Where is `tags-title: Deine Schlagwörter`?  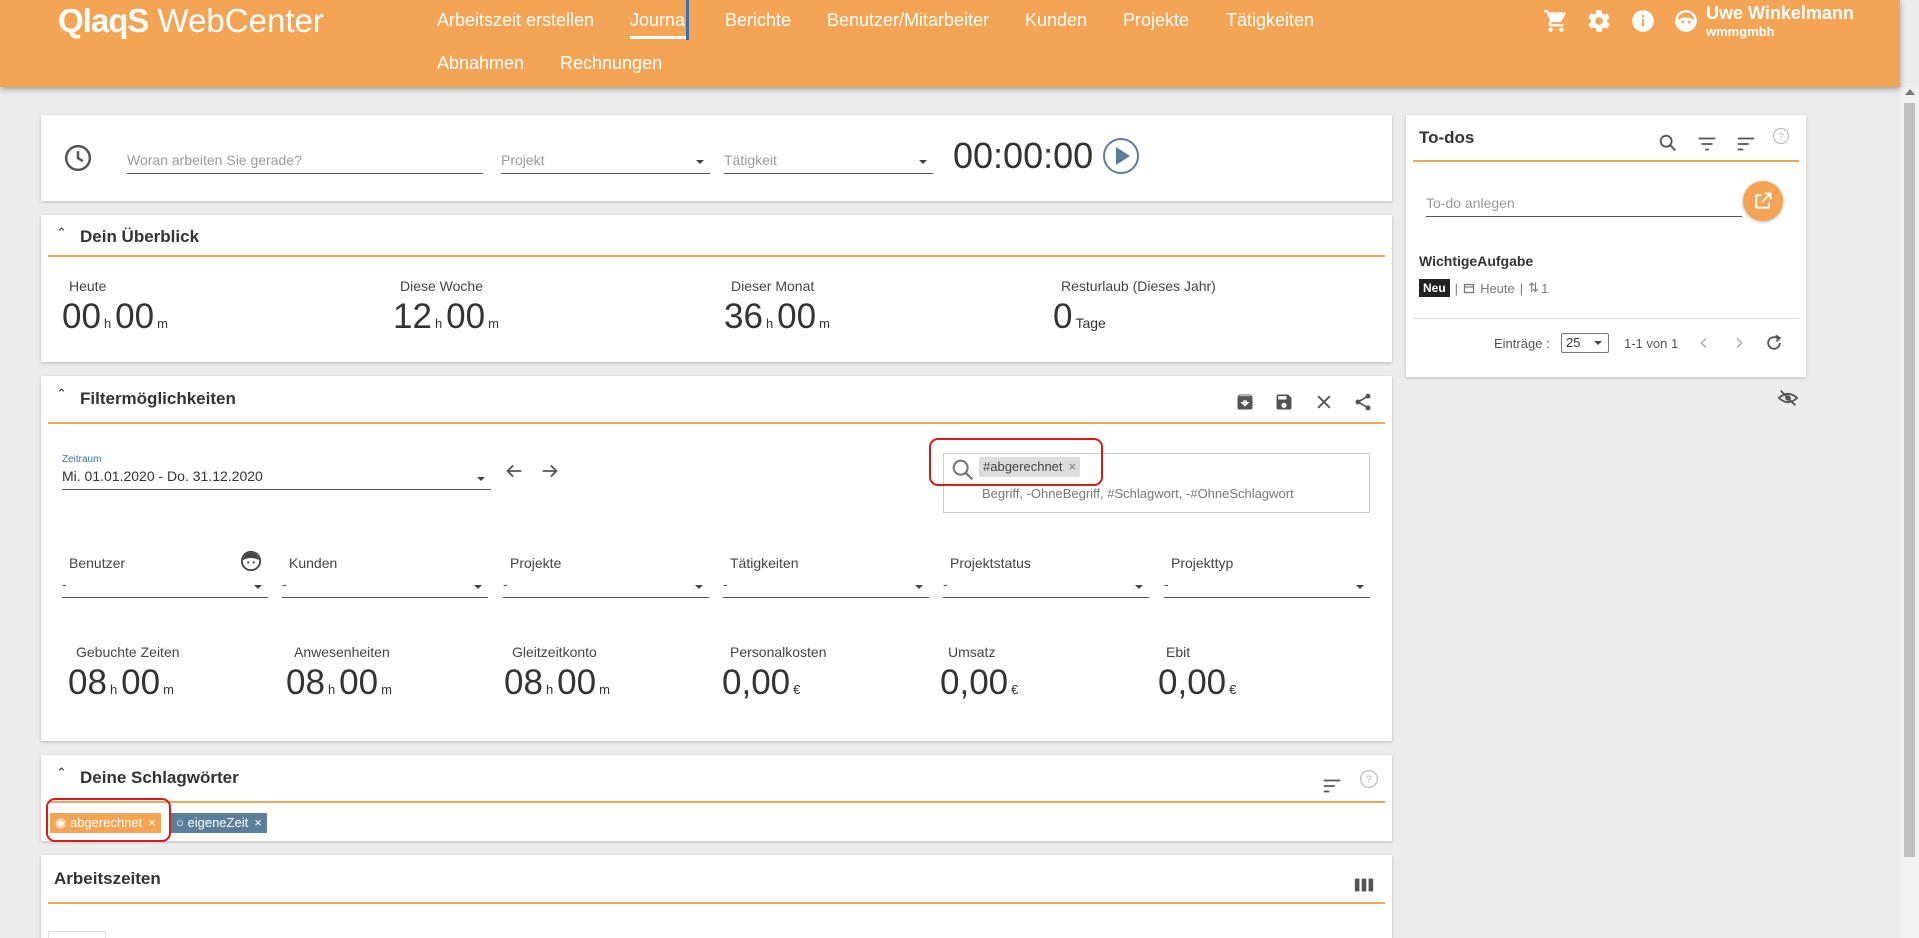 tags-title: Deine Schlagwörter is located at coordinates (159, 778).